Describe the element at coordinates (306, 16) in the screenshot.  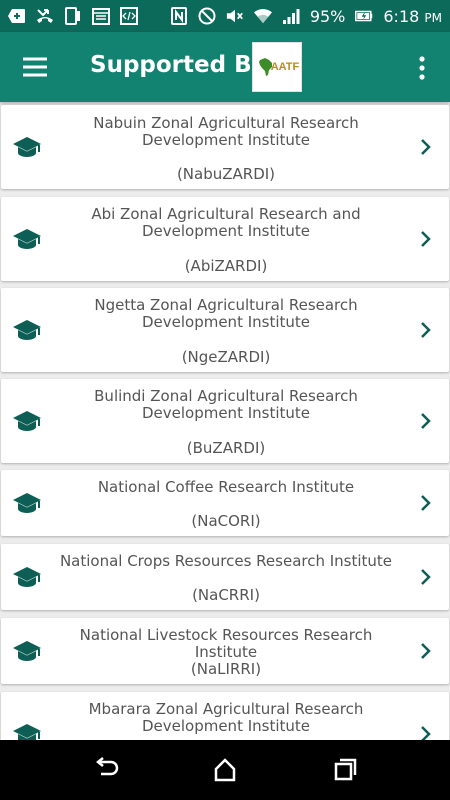
I see `status-bar-right: 95% 6:18 PM` at that location.